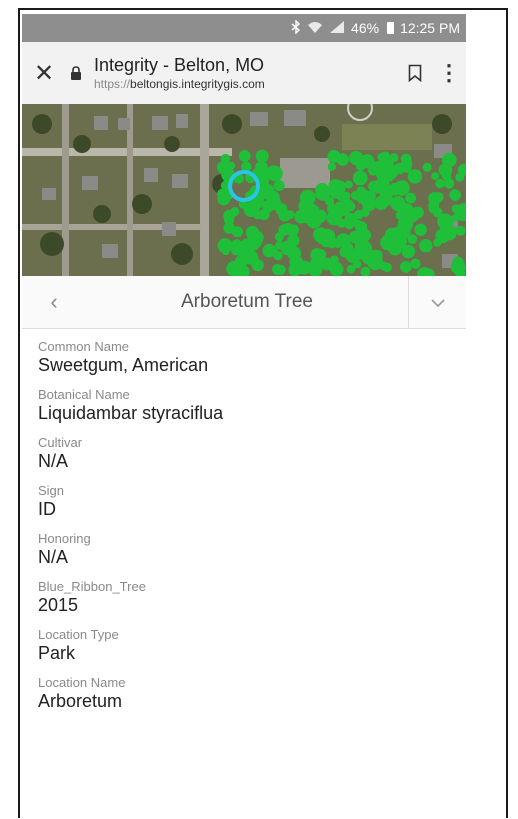 Image resolution: width=518 pixels, height=819 pixels. Describe the element at coordinates (197, 84) in the screenshot. I see `url-host: beltongis.integritygis.com` at that location.